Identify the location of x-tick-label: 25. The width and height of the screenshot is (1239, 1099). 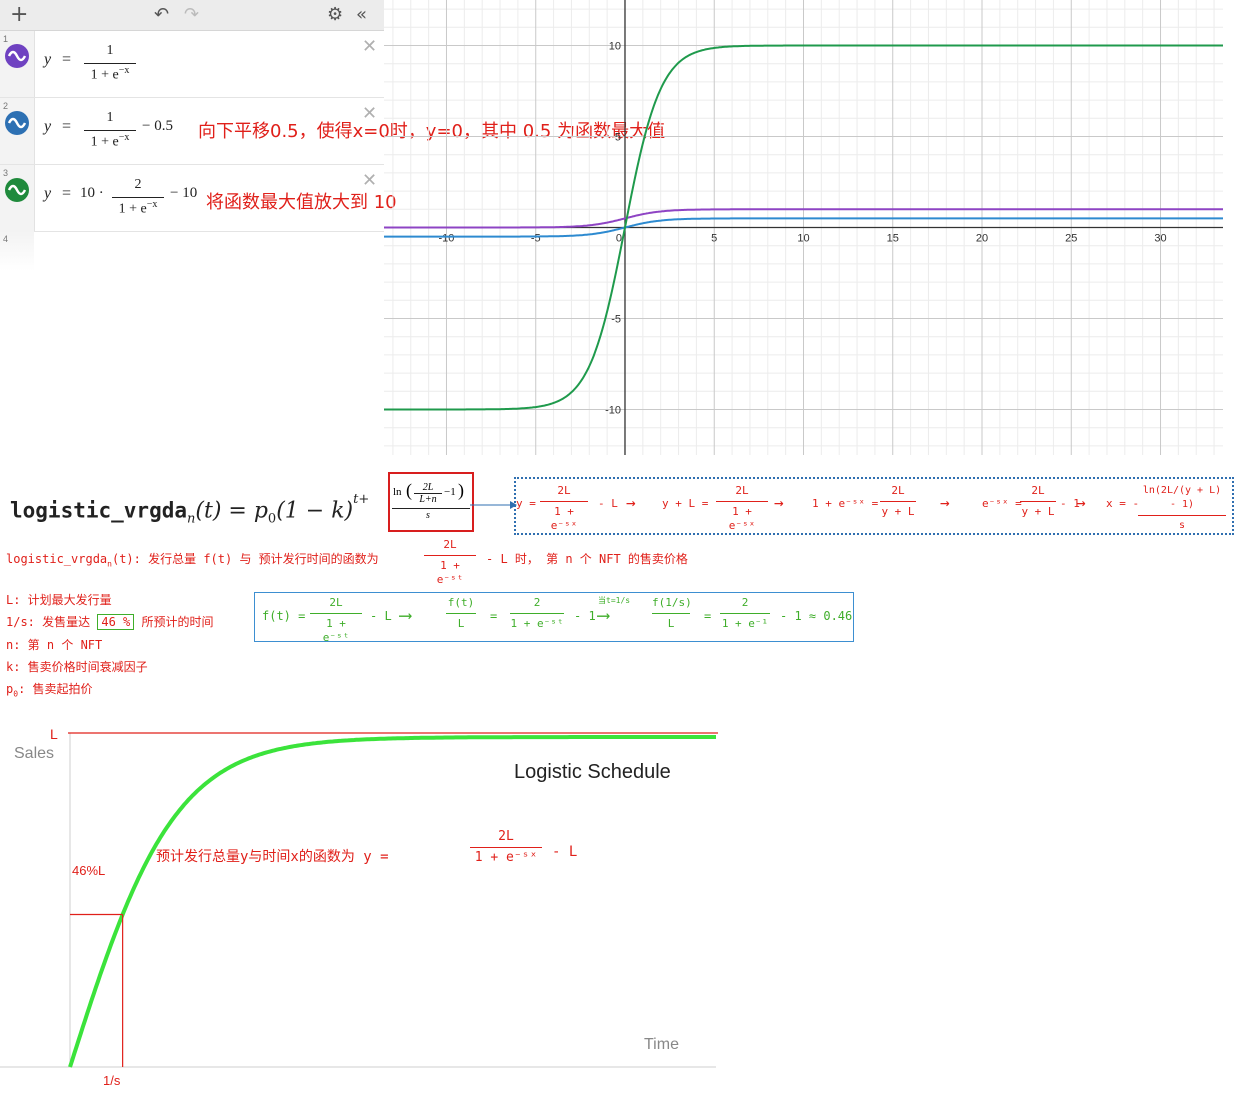
(1071, 239).